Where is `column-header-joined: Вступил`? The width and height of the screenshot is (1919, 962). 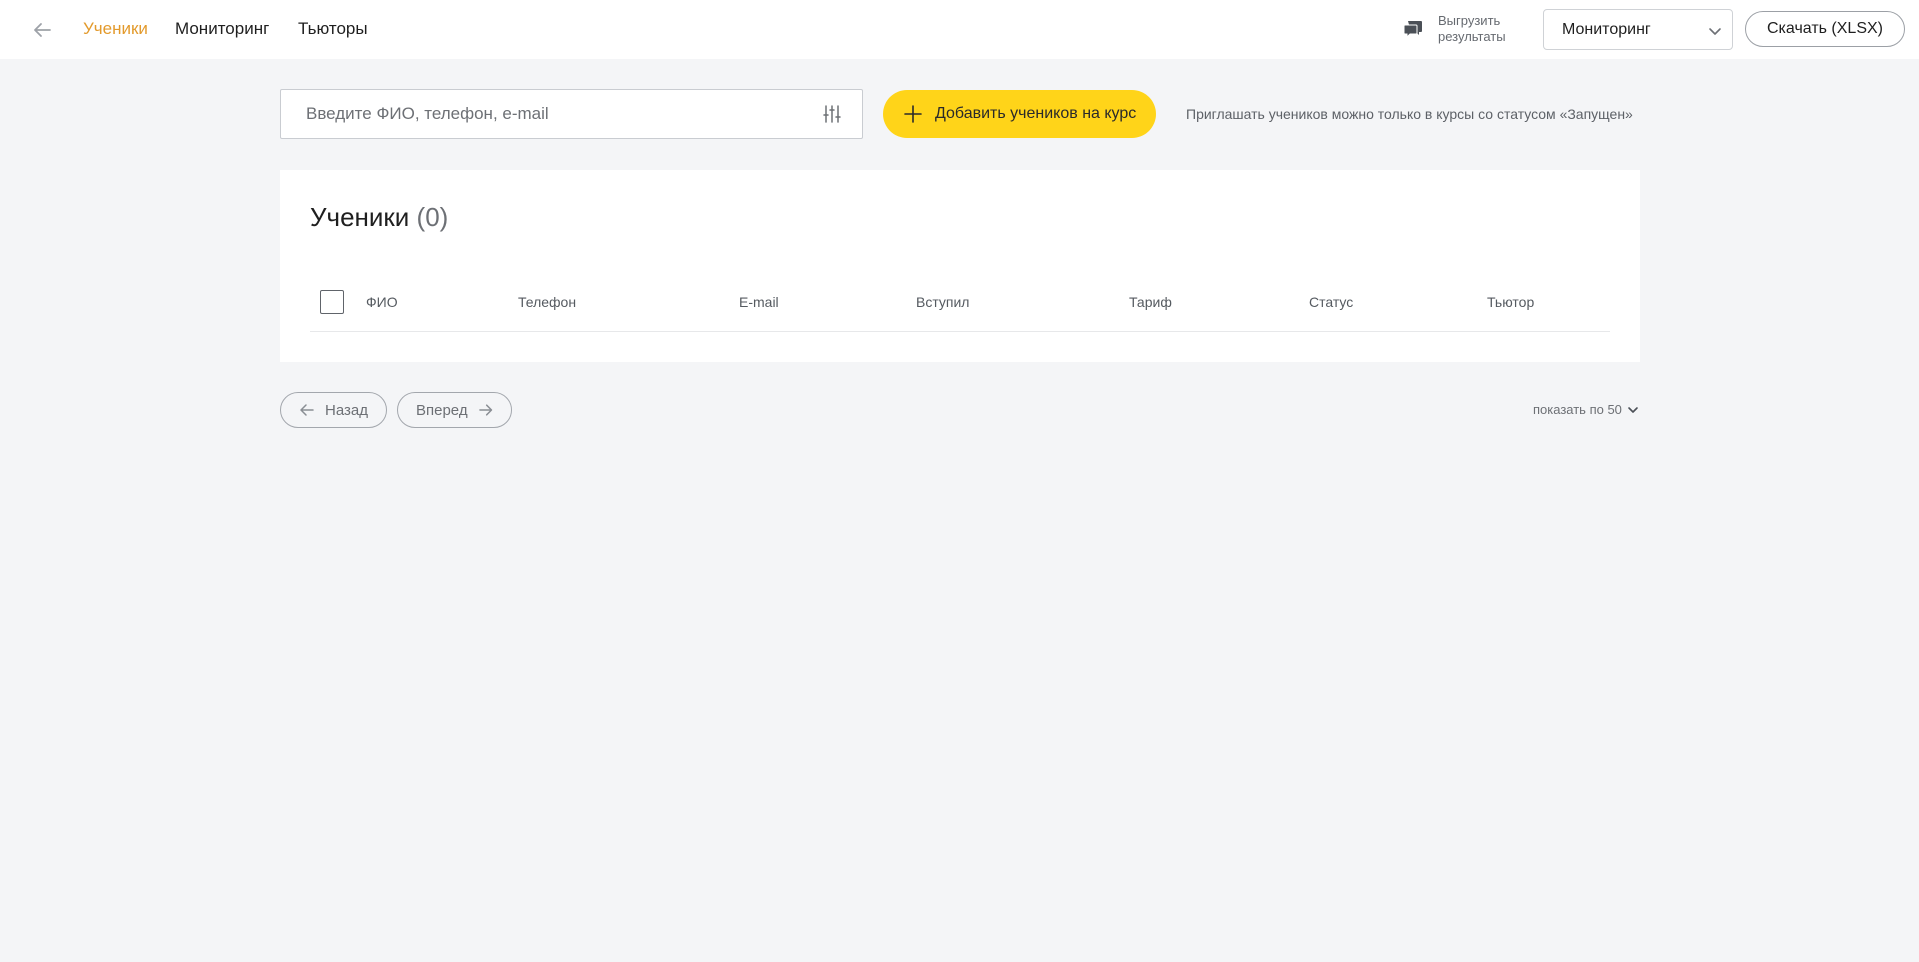 column-header-joined: Вступил is located at coordinates (942, 302).